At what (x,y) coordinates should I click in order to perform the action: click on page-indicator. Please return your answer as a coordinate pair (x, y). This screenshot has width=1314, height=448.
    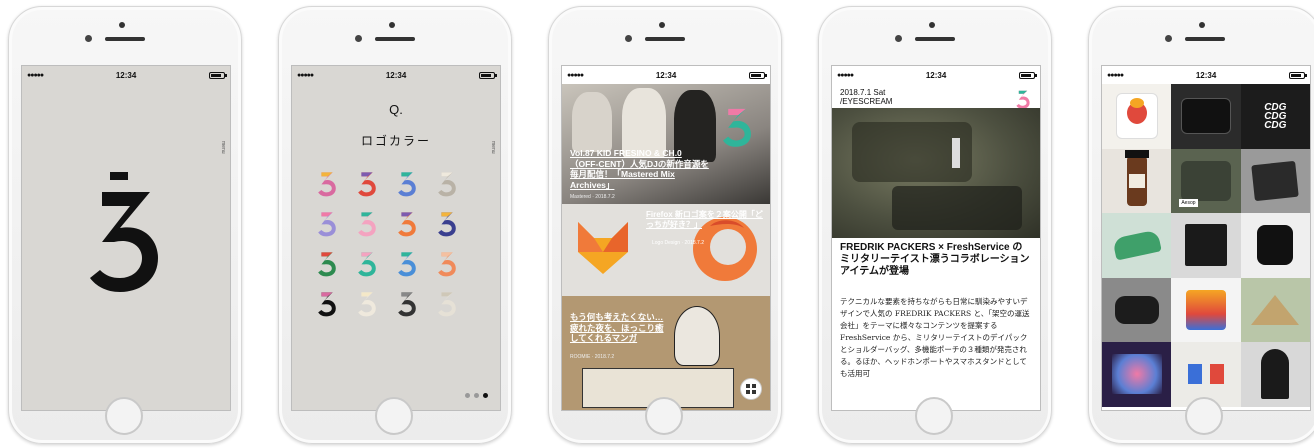
    Looking at the image, I should click on (476, 395).